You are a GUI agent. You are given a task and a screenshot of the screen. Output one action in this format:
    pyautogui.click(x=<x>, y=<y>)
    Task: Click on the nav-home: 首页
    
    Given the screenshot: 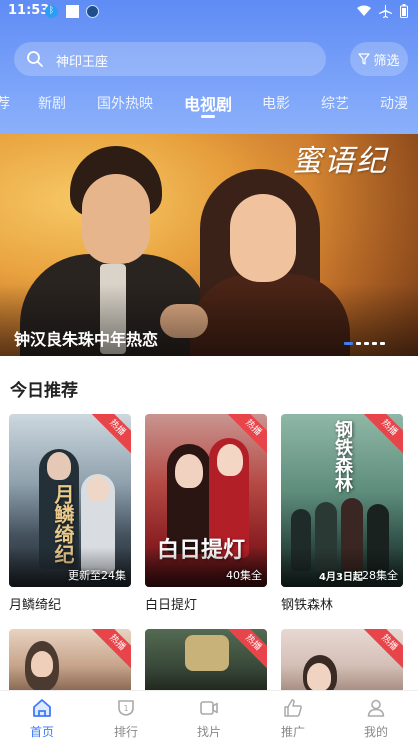 What is the action you would take?
    pyautogui.click(x=42, y=717)
    